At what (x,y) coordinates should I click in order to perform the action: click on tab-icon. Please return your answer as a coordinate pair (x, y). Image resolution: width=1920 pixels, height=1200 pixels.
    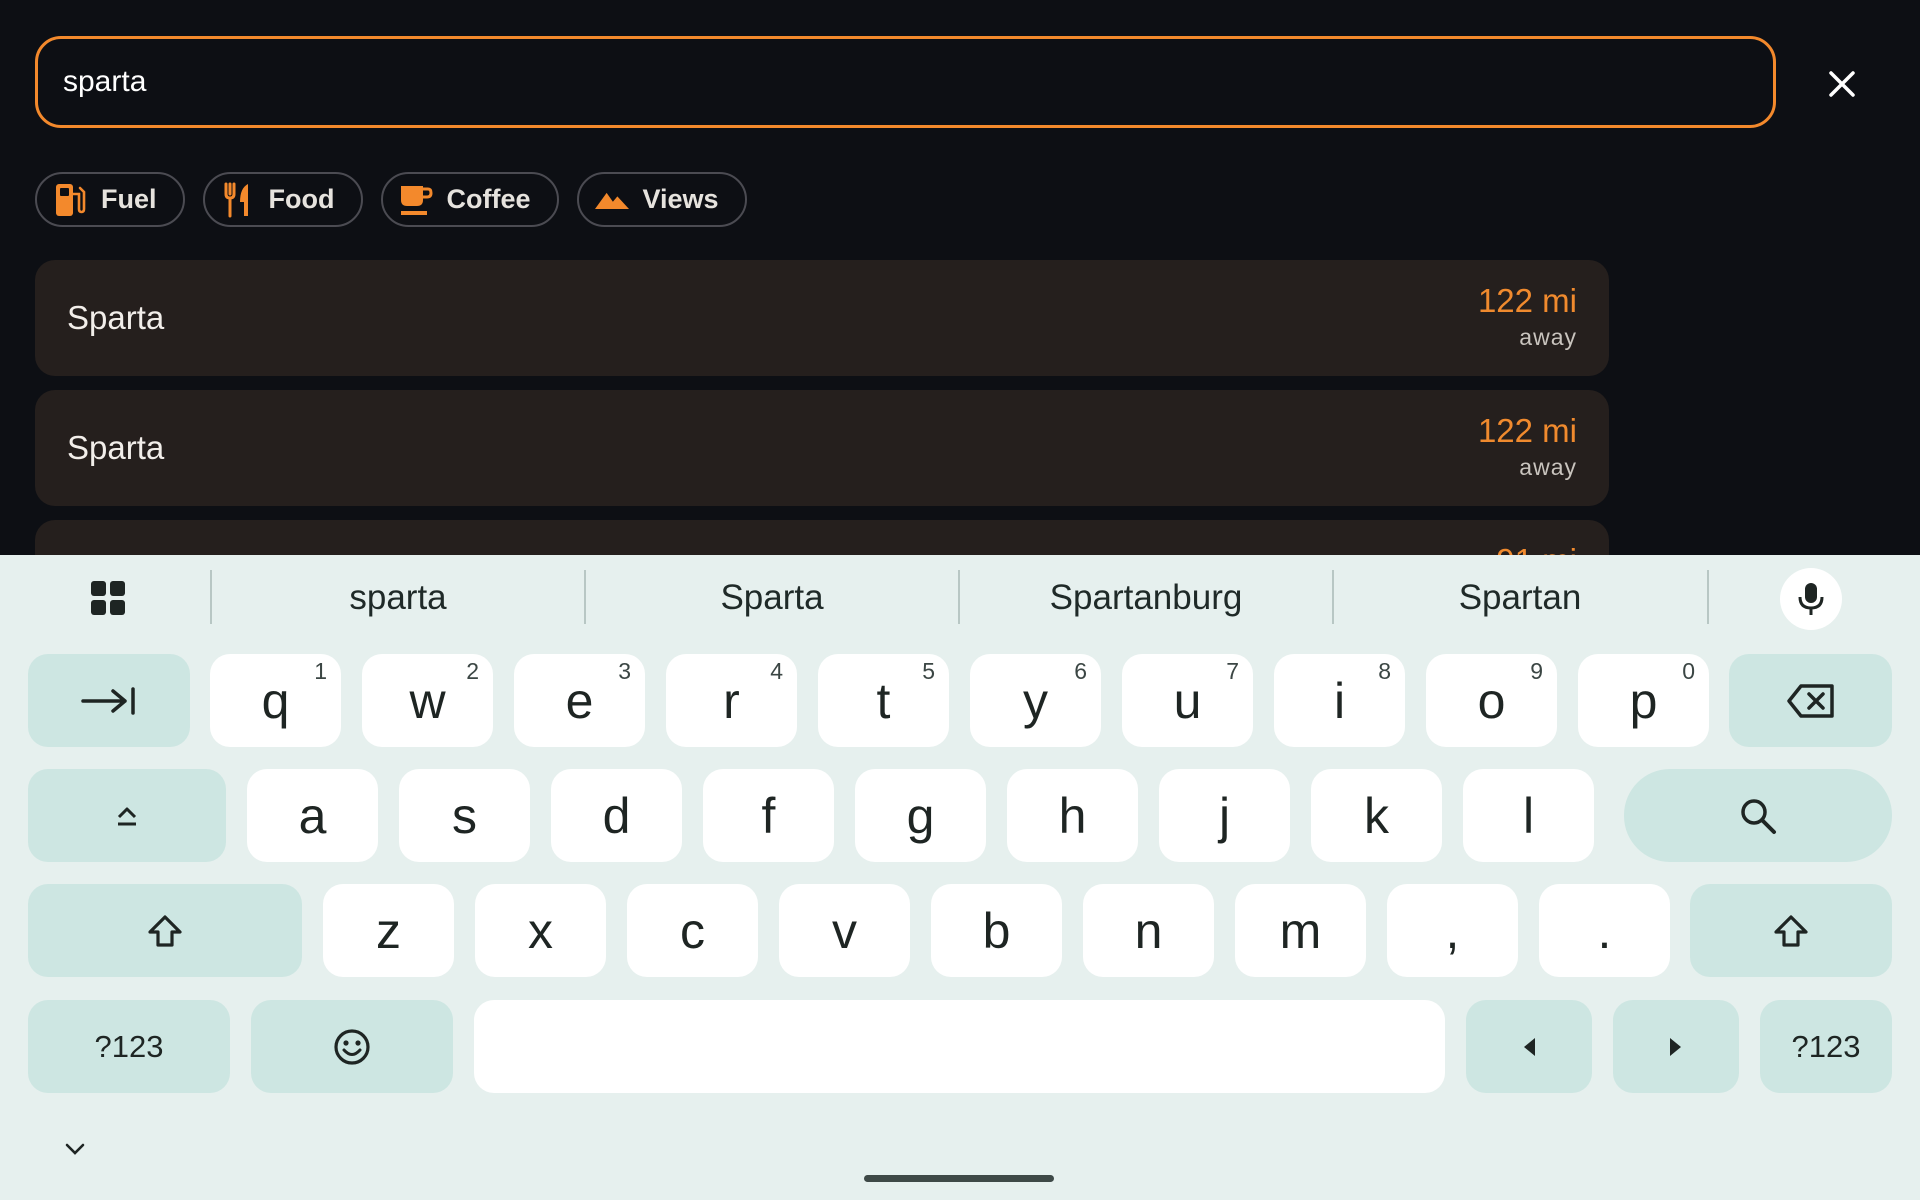
    Looking at the image, I should click on (108, 700).